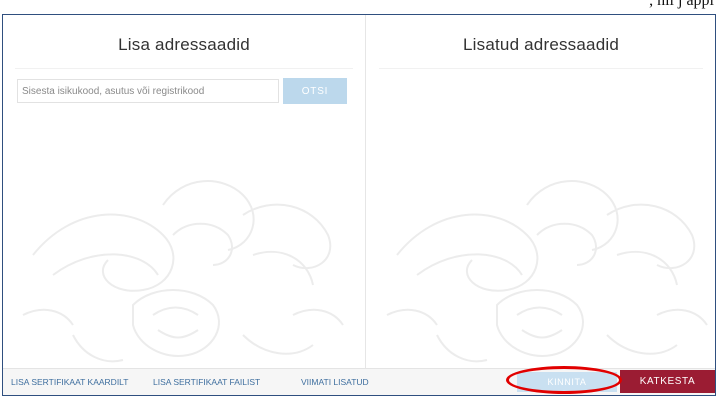 Image resolution: width=718 pixels, height=398 pixels. I want to click on confirm-button: KINNITA, so click(567, 382).